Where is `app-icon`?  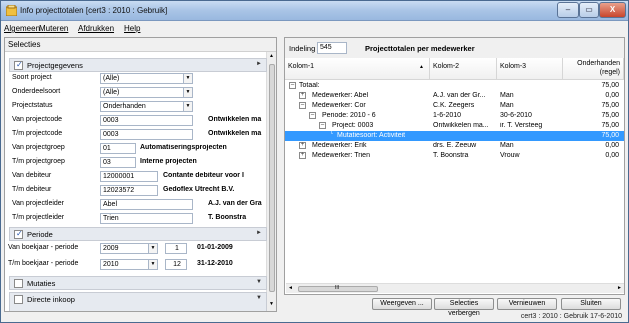
app-icon is located at coordinates (11, 10).